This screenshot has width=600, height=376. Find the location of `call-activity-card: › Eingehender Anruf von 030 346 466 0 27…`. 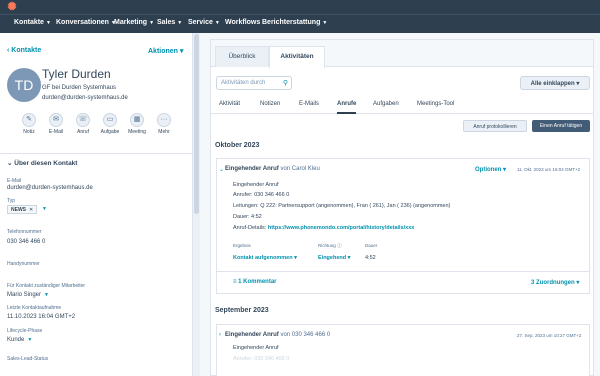

call-activity-card: › Eingehender Anruf von 030 346 466 0 27… is located at coordinates (403, 350).